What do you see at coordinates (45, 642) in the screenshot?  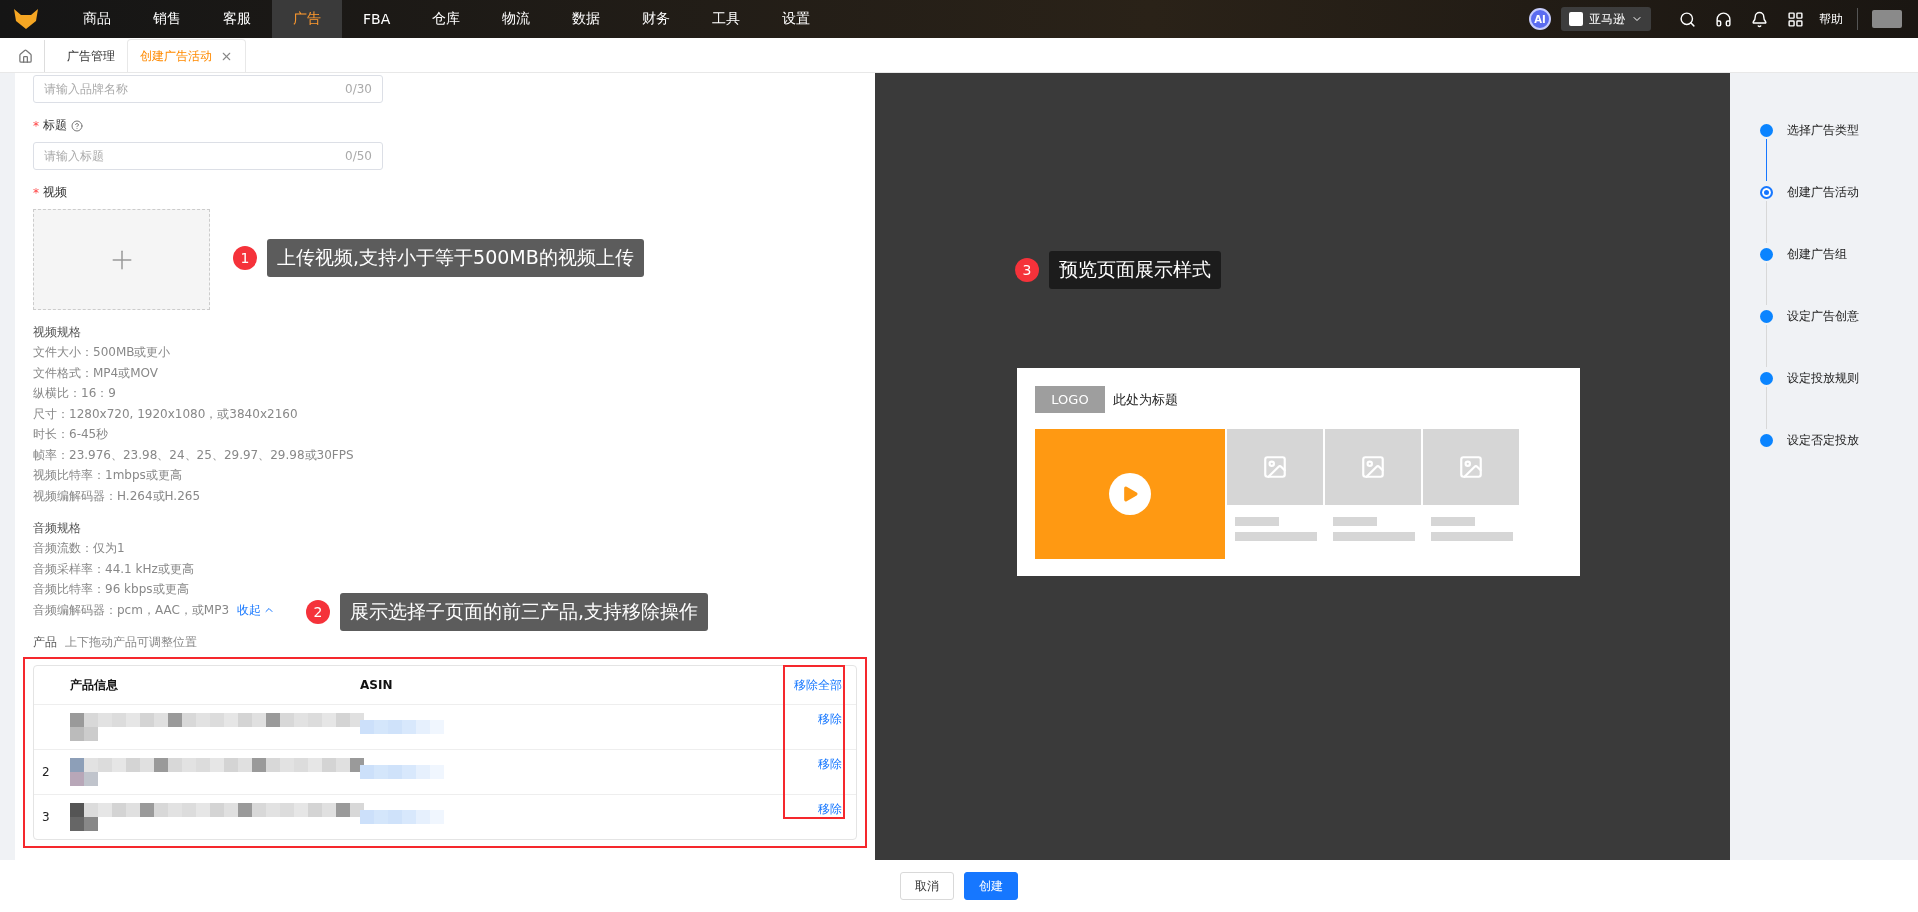 I see `field-label: 产品` at bounding box center [45, 642].